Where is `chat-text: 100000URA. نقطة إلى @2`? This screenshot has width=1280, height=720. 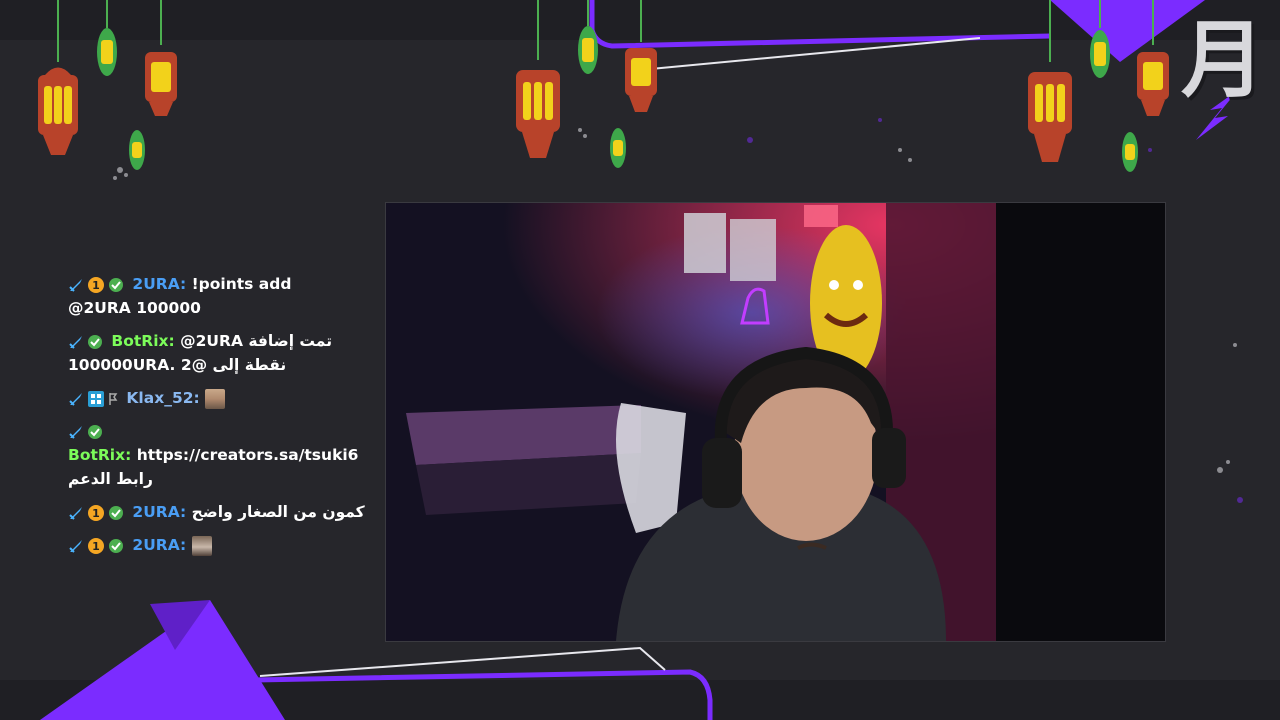
chat-text: 100000URA. نقطة إلى @2 is located at coordinates (177, 365).